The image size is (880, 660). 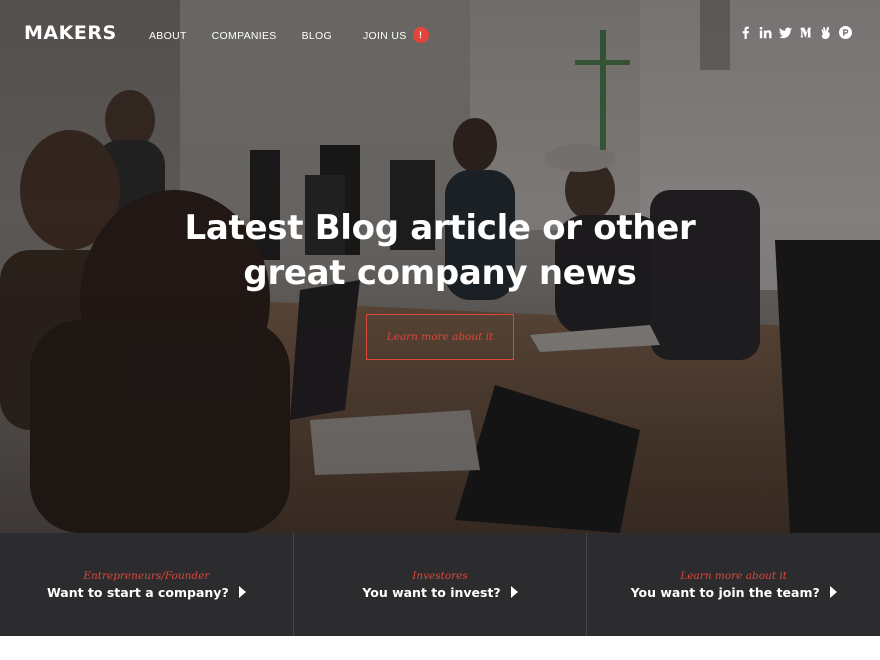 What do you see at coordinates (745, 32) in the screenshot?
I see `facebook-icon` at bounding box center [745, 32].